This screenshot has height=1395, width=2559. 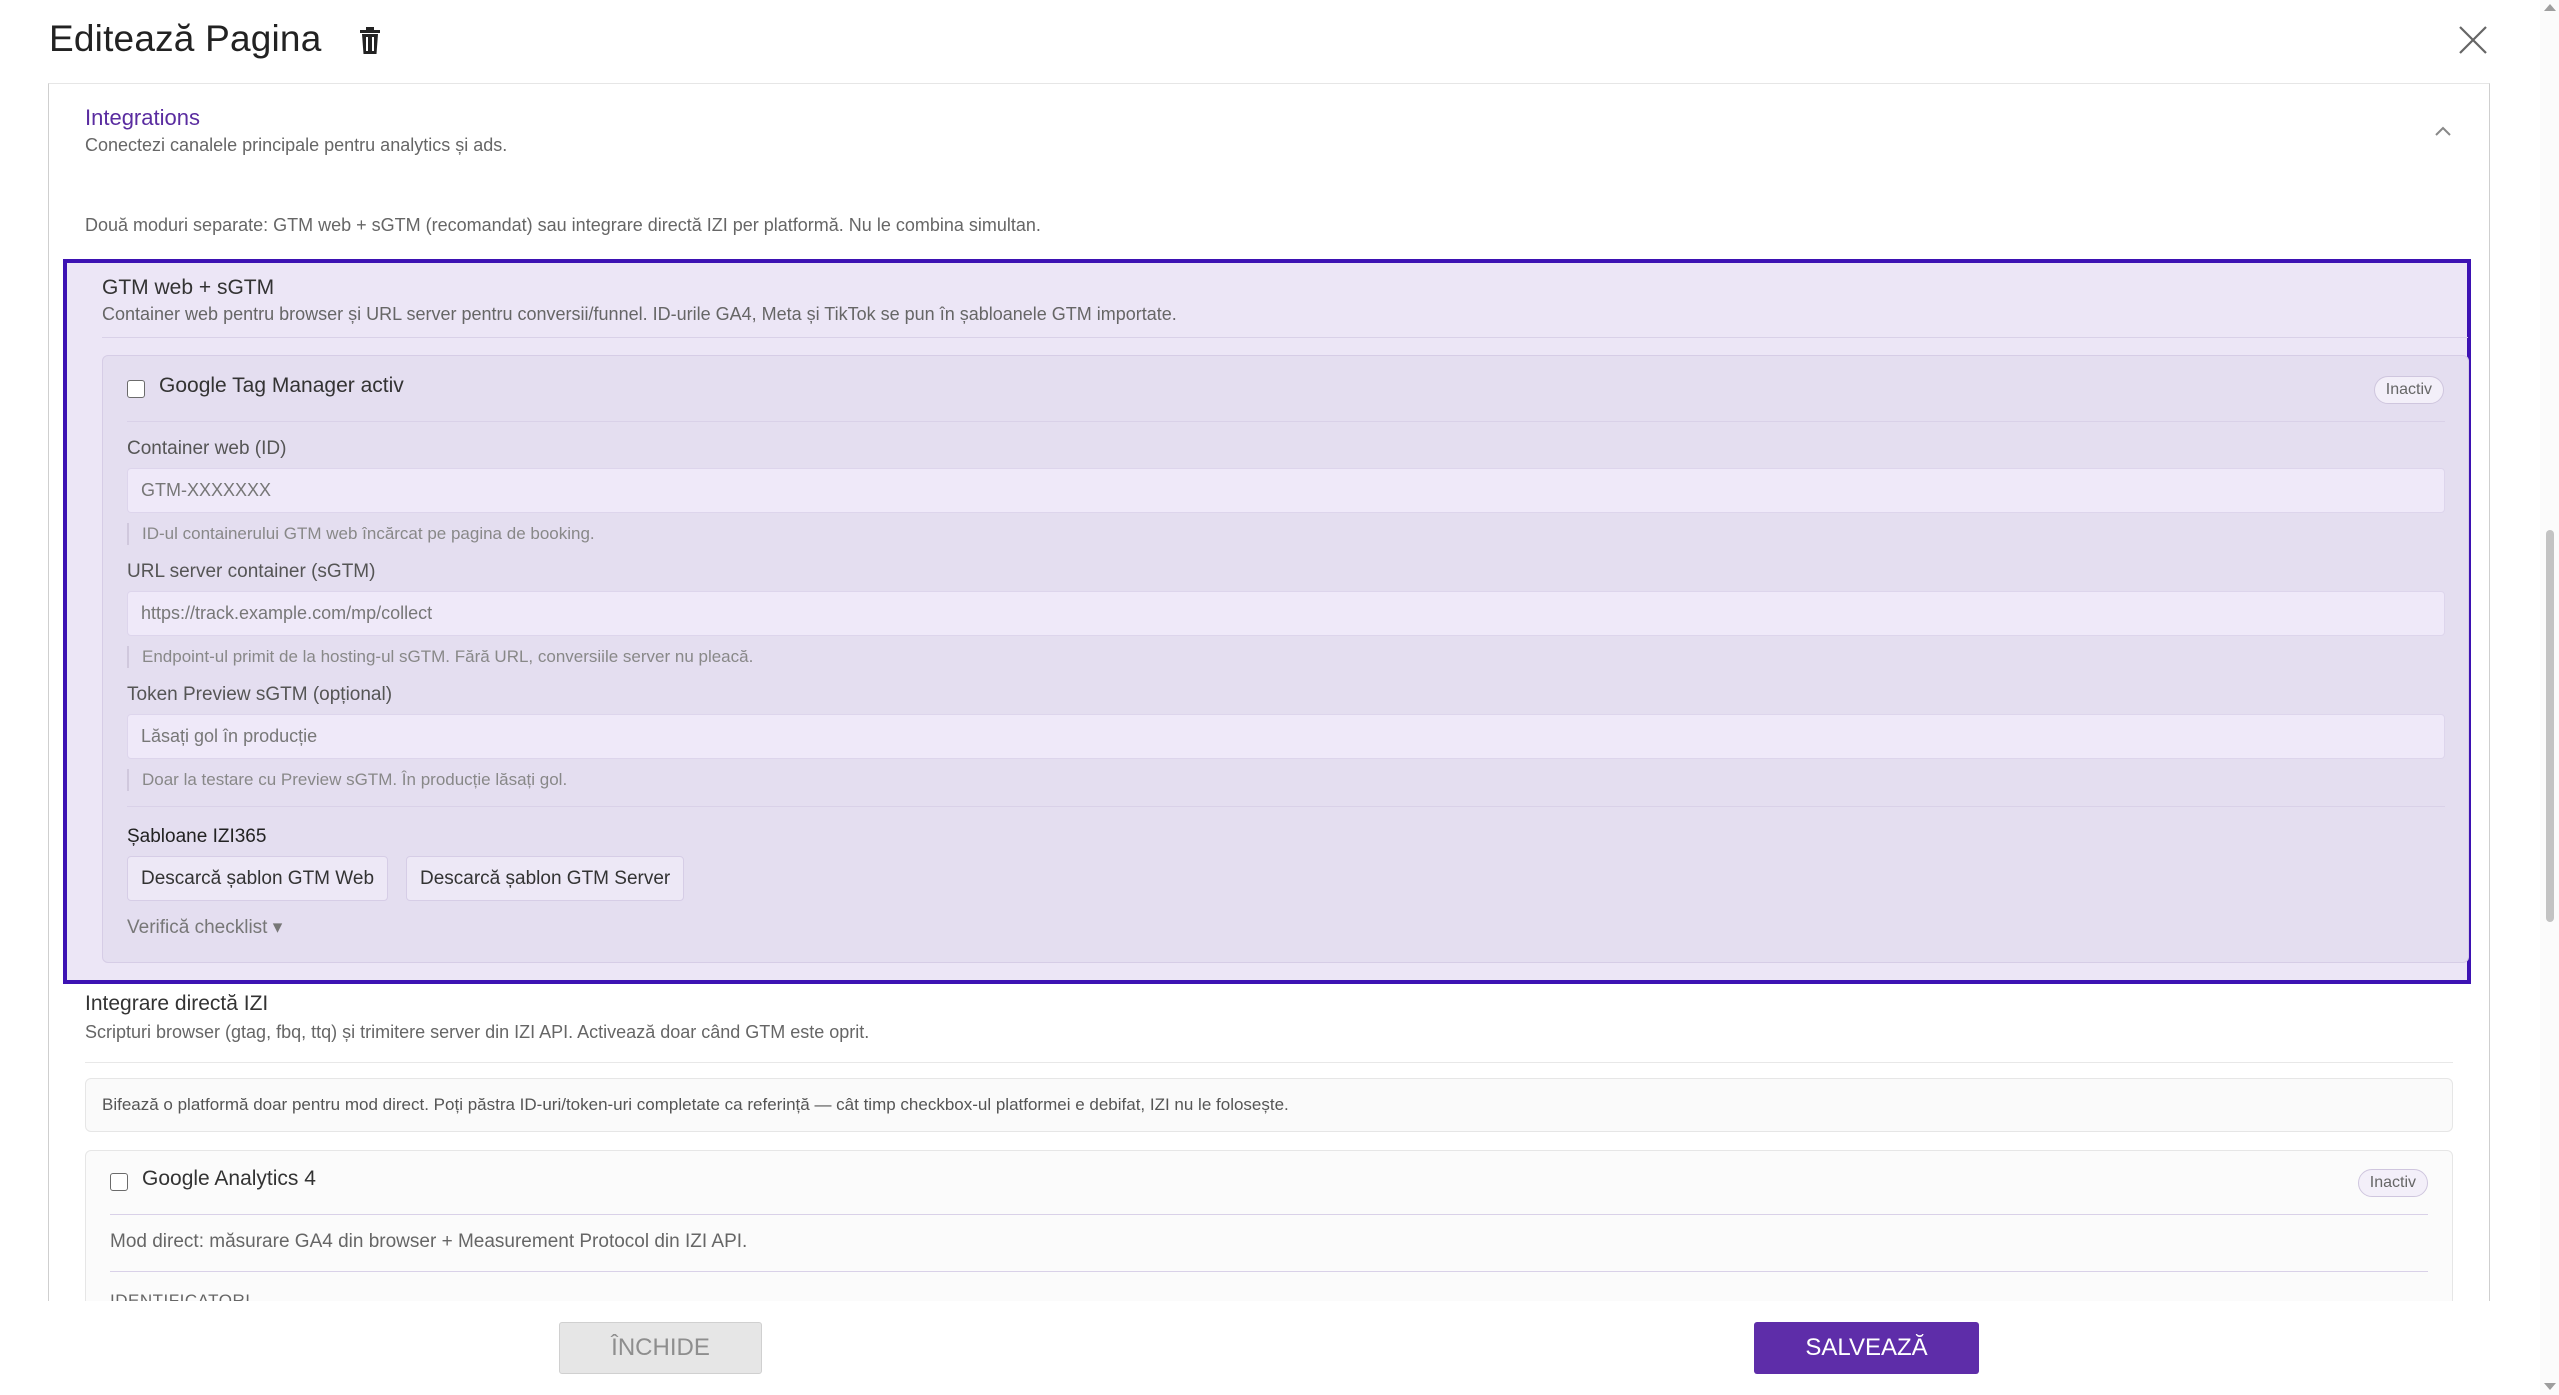 I want to click on gtm-title: GTM web + sGTM, so click(x=188, y=287).